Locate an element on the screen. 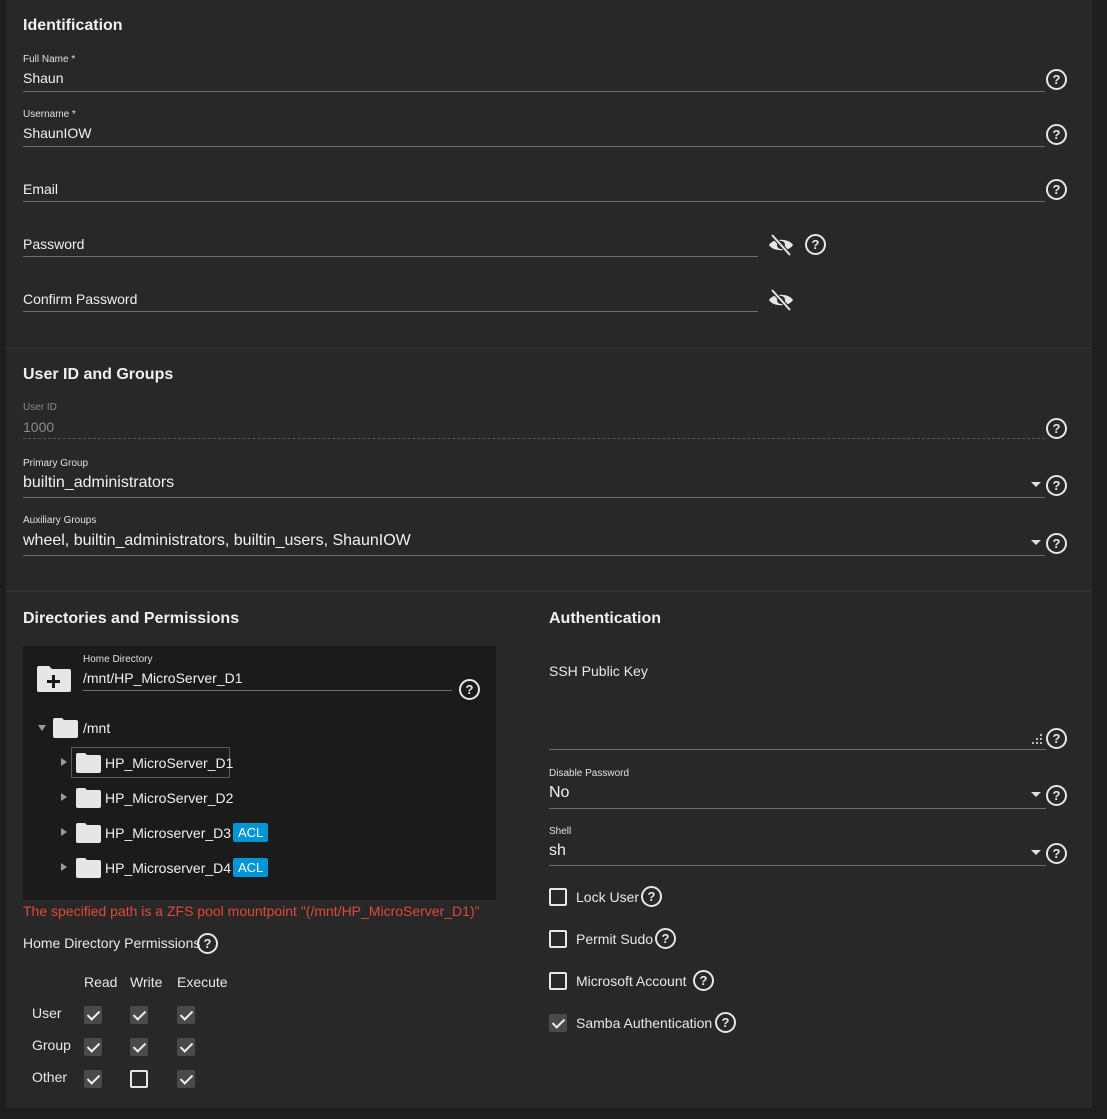 This screenshot has height=1119, width=1107. tree-node-child: HP_Microserver_D4 is located at coordinates (168, 868).